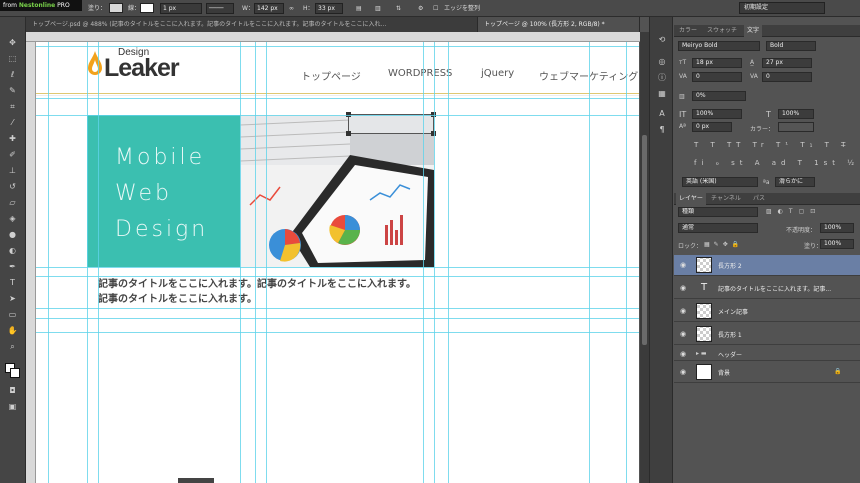 The image size is (860, 483). What do you see at coordinates (730, 355) in the screenshot?
I see `layer-name: ヘッダー` at bounding box center [730, 355].